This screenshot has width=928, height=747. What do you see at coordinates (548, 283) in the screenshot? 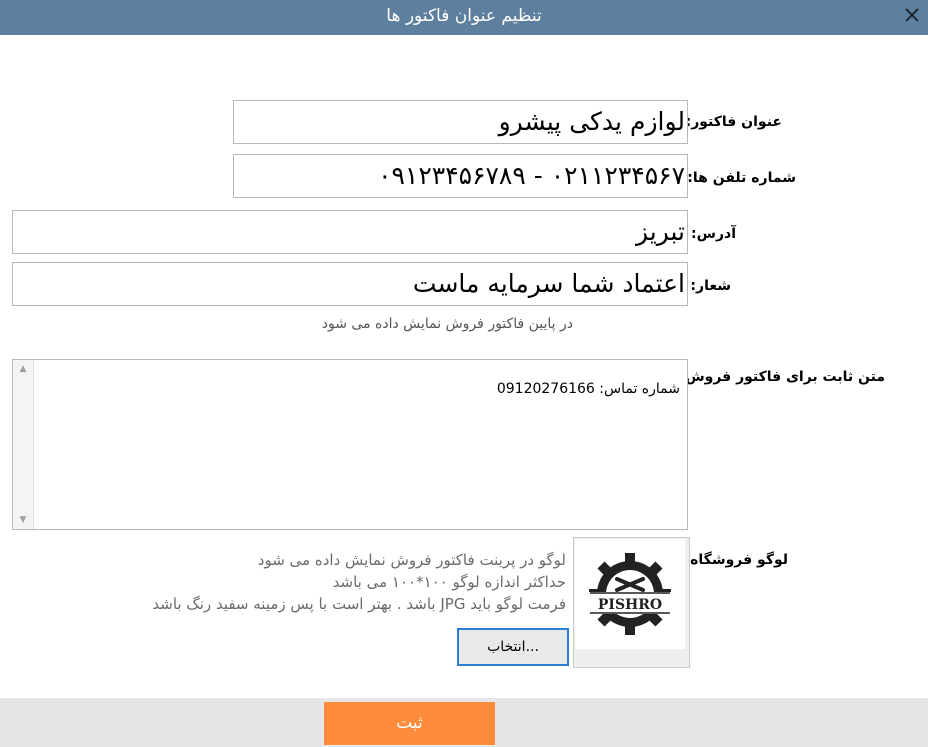
I see `slogan-value: اعتماد شما سرمایه ماست` at bounding box center [548, 283].